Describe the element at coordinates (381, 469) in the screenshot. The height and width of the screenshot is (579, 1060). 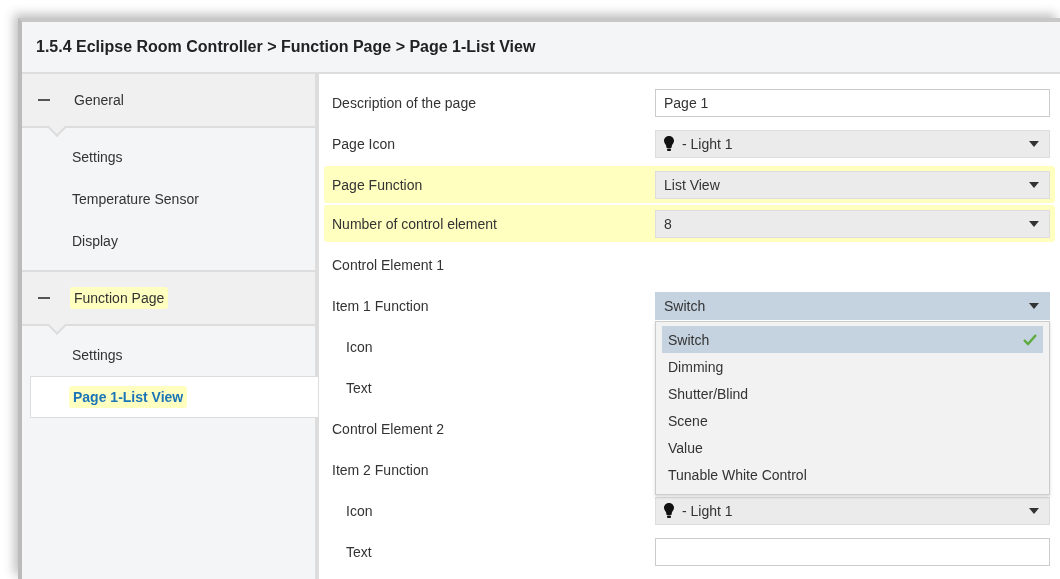
I see `parameter-label: Item 2 Function` at that location.